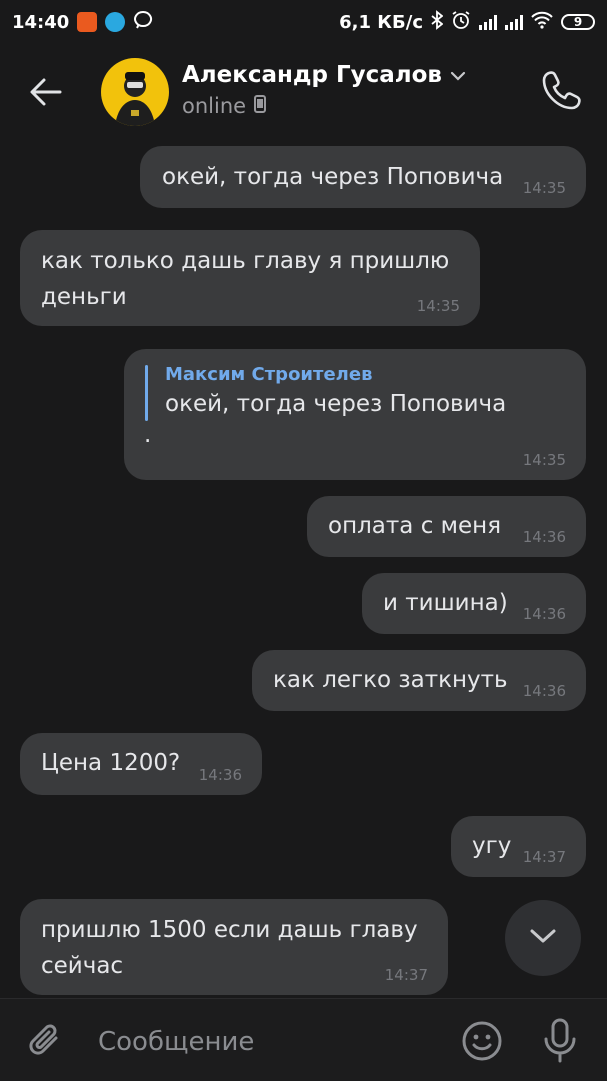  Describe the element at coordinates (560, 1041) in the screenshot. I see `microphone-icon` at that location.